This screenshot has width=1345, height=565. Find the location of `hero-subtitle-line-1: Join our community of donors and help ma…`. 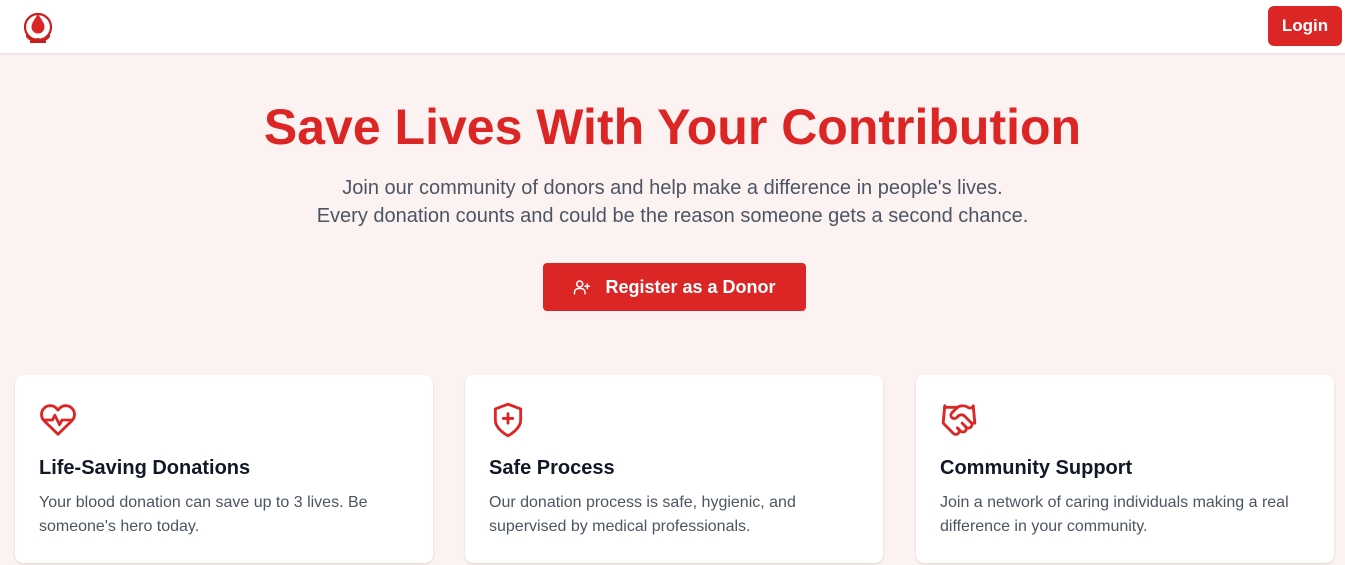

hero-subtitle-line-1: Join our community of donors and help ma… is located at coordinates (672, 188).